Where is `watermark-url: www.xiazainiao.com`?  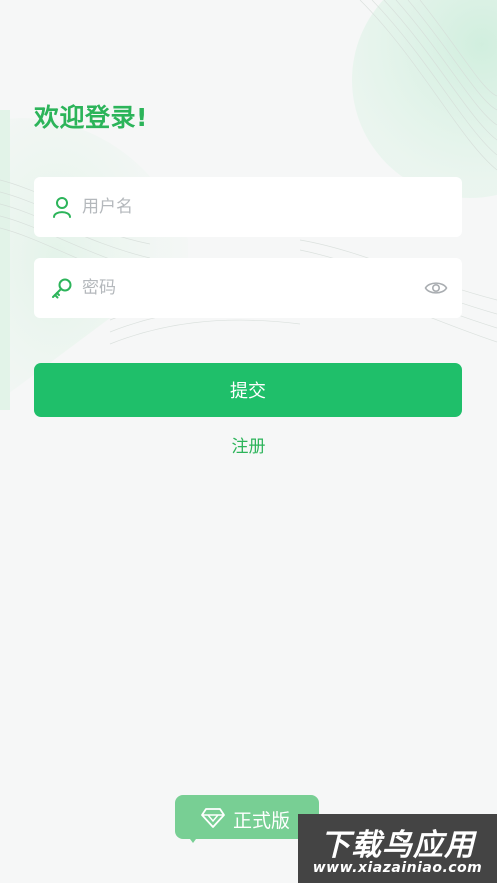 watermark-url: www.xiazainiao.com is located at coordinates (397, 868).